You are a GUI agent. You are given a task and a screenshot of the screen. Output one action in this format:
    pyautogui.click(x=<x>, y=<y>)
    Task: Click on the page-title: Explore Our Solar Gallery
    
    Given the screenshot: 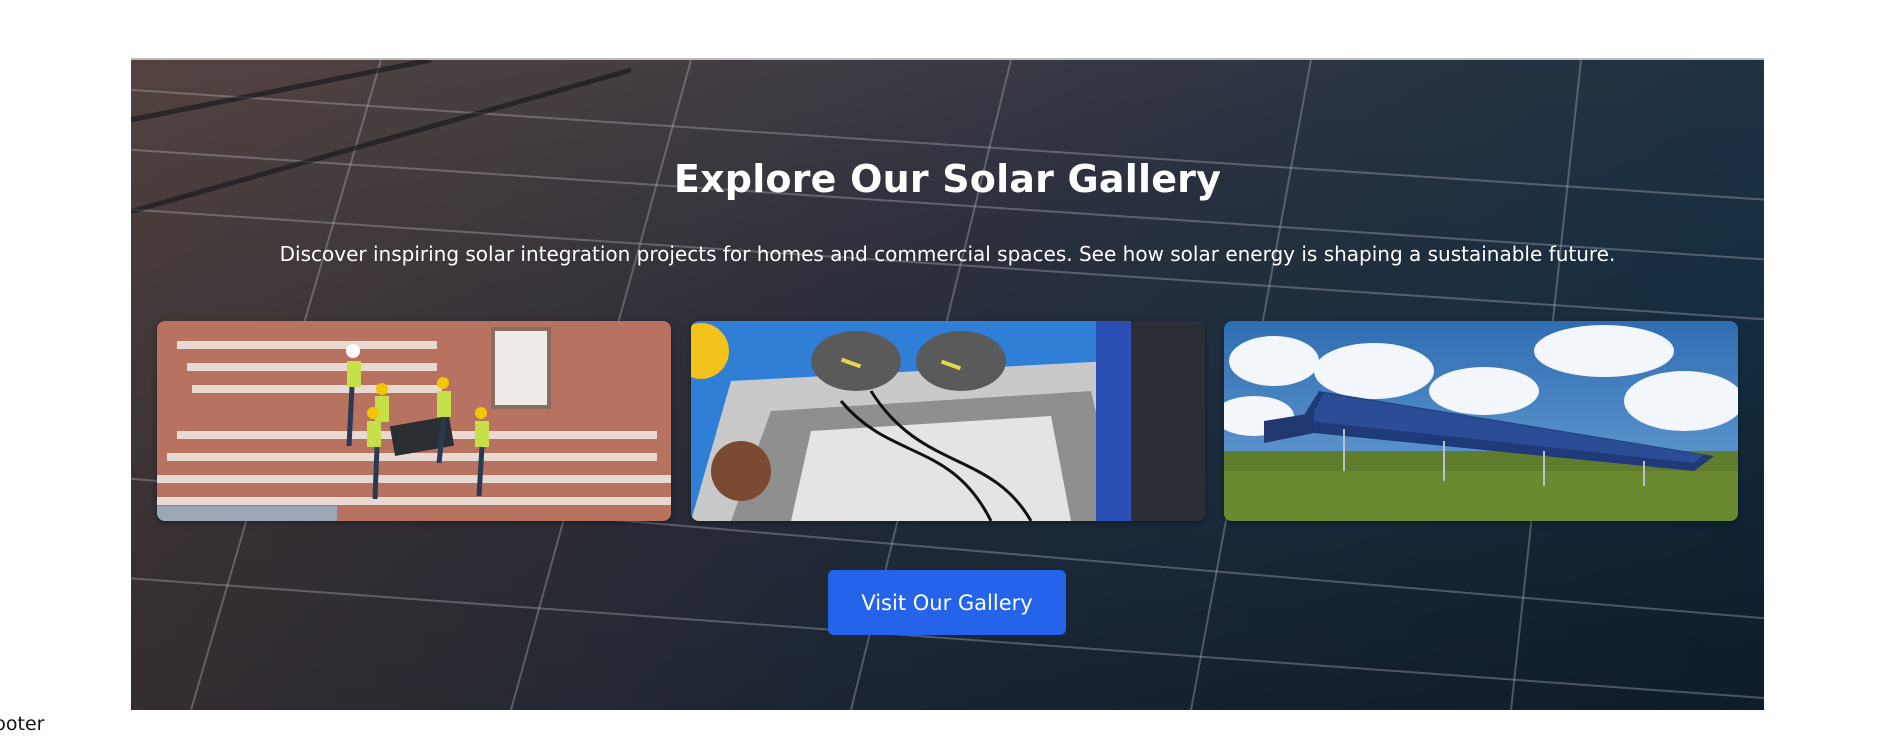 What is the action you would take?
    pyautogui.click(x=947, y=179)
    